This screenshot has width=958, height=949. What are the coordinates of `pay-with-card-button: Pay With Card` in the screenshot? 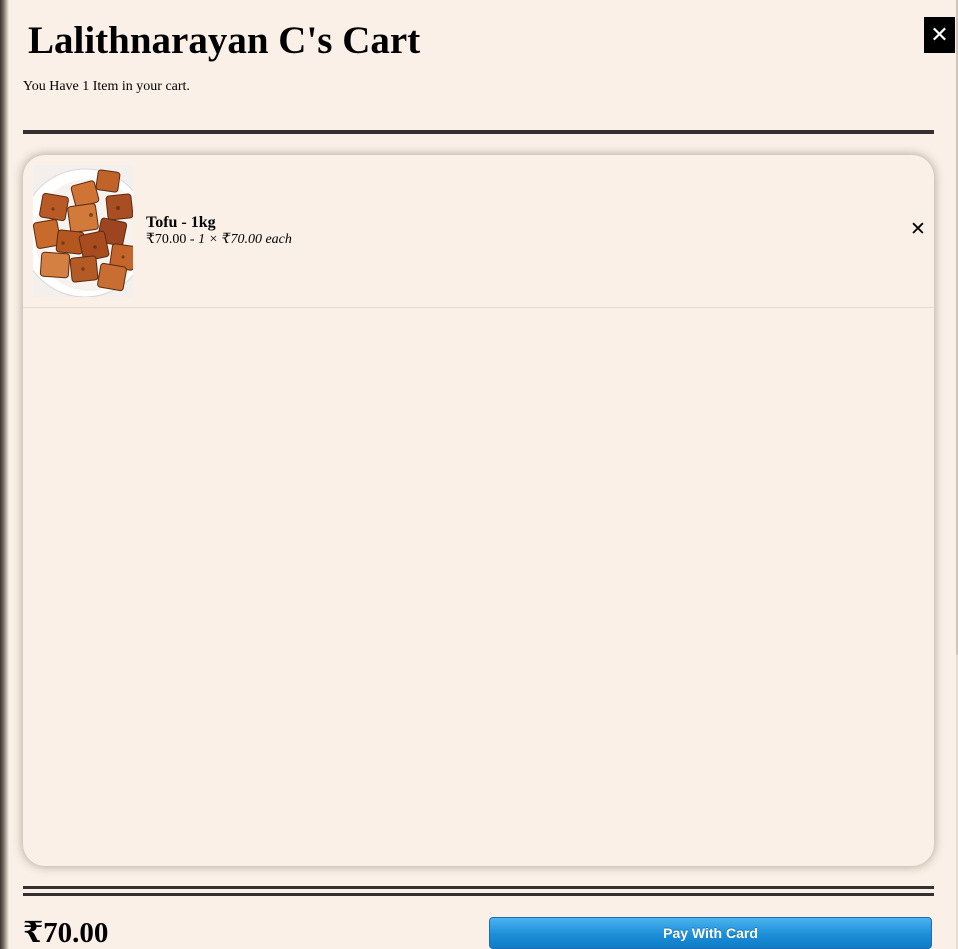 It's located at (710, 933).